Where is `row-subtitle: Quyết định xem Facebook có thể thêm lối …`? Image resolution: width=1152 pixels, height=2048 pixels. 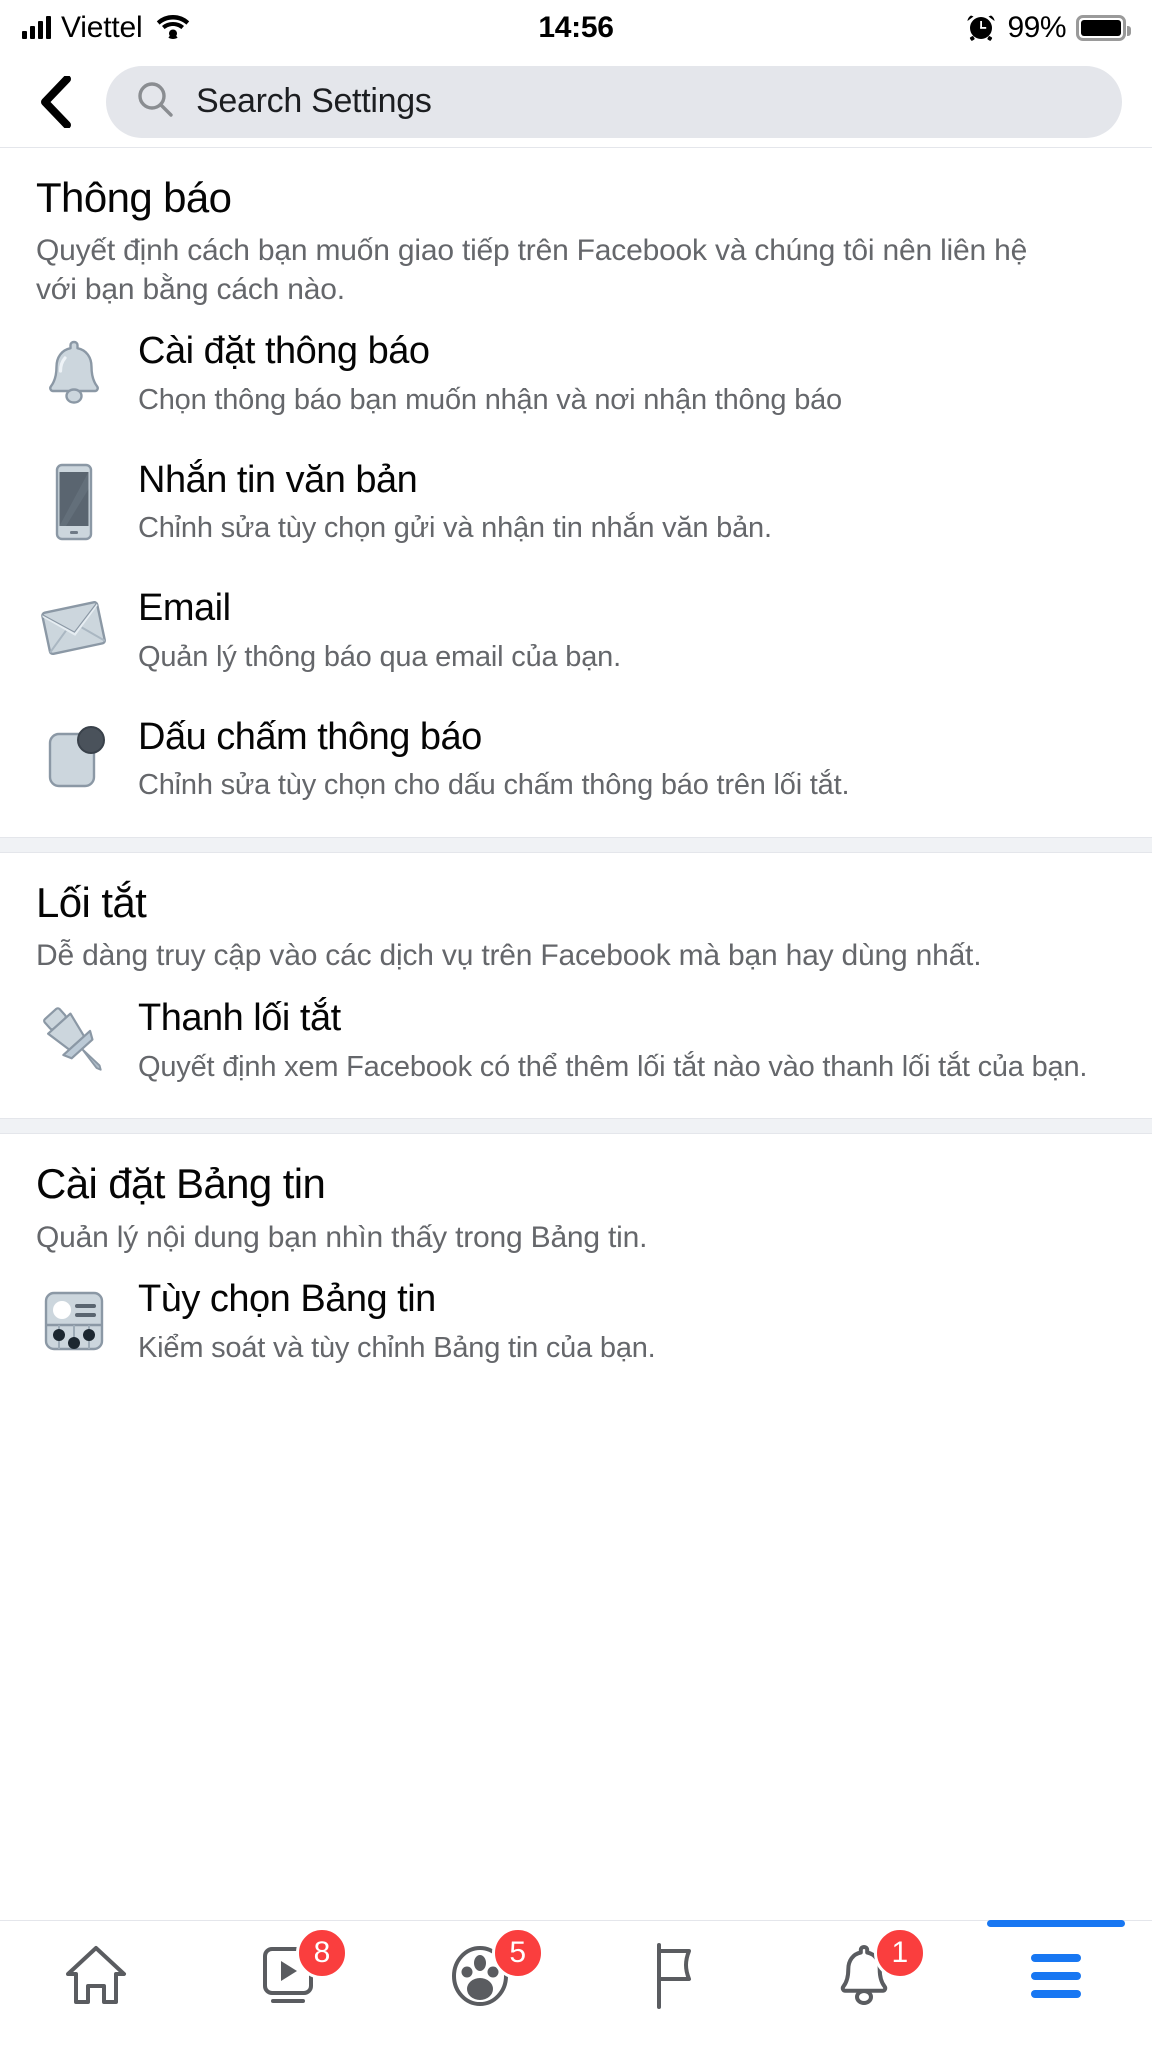
row-subtitle: Quyết định xem Facebook có thể thêm lối … is located at coordinates (613, 1066).